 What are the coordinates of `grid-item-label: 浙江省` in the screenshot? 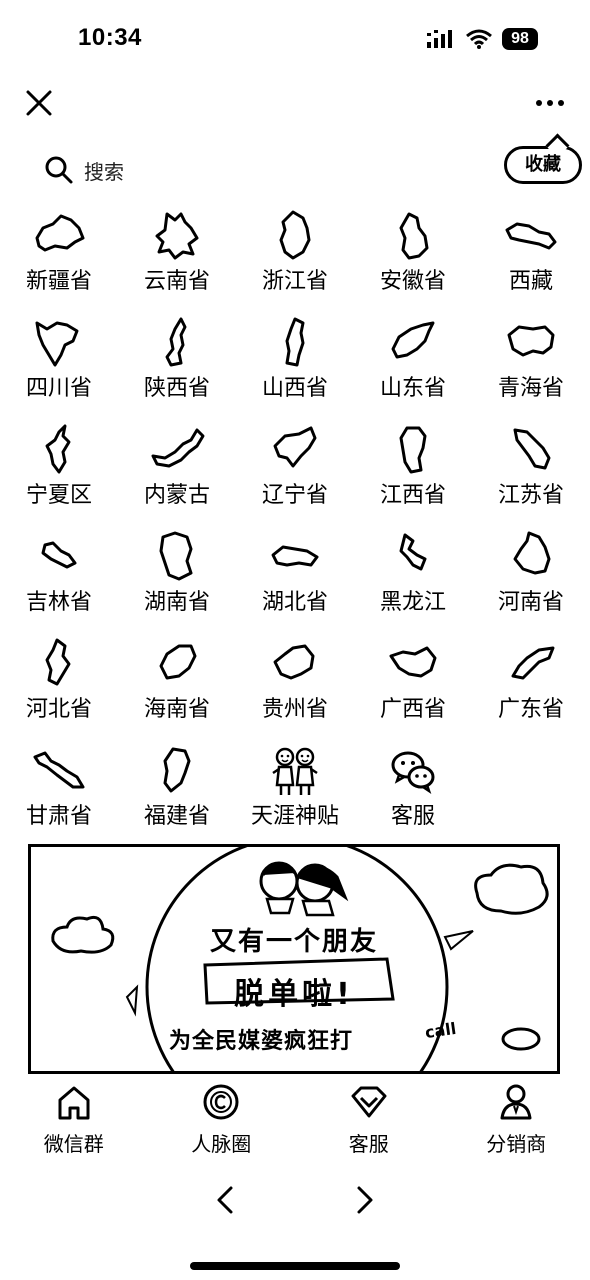 It's located at (294, 281).